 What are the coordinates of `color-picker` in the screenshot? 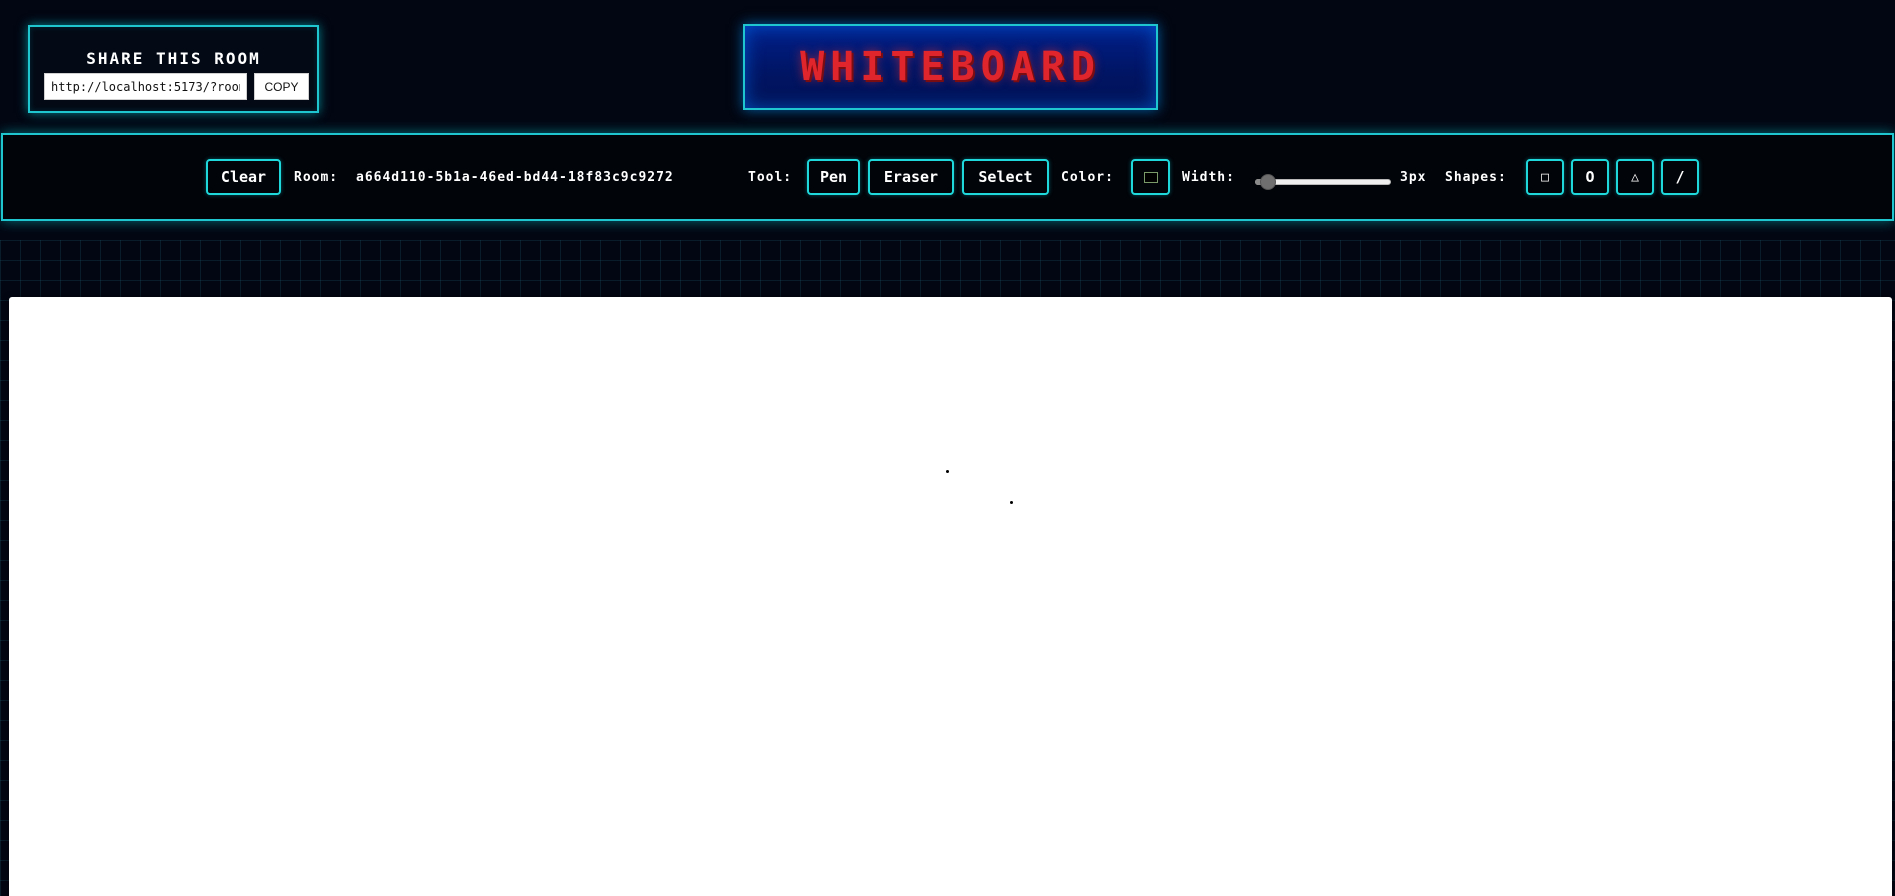 It's located at (1150, 177).